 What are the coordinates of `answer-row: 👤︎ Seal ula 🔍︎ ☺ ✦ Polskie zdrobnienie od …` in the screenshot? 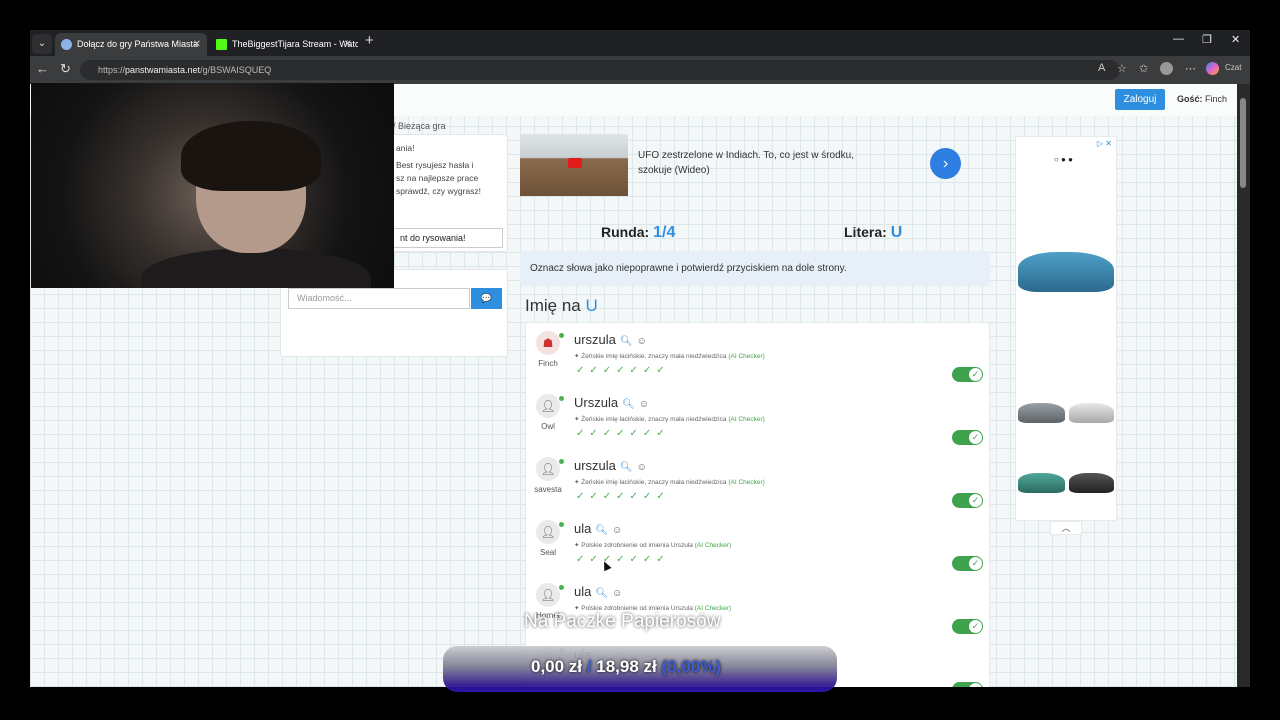 It's located at (758, 547).